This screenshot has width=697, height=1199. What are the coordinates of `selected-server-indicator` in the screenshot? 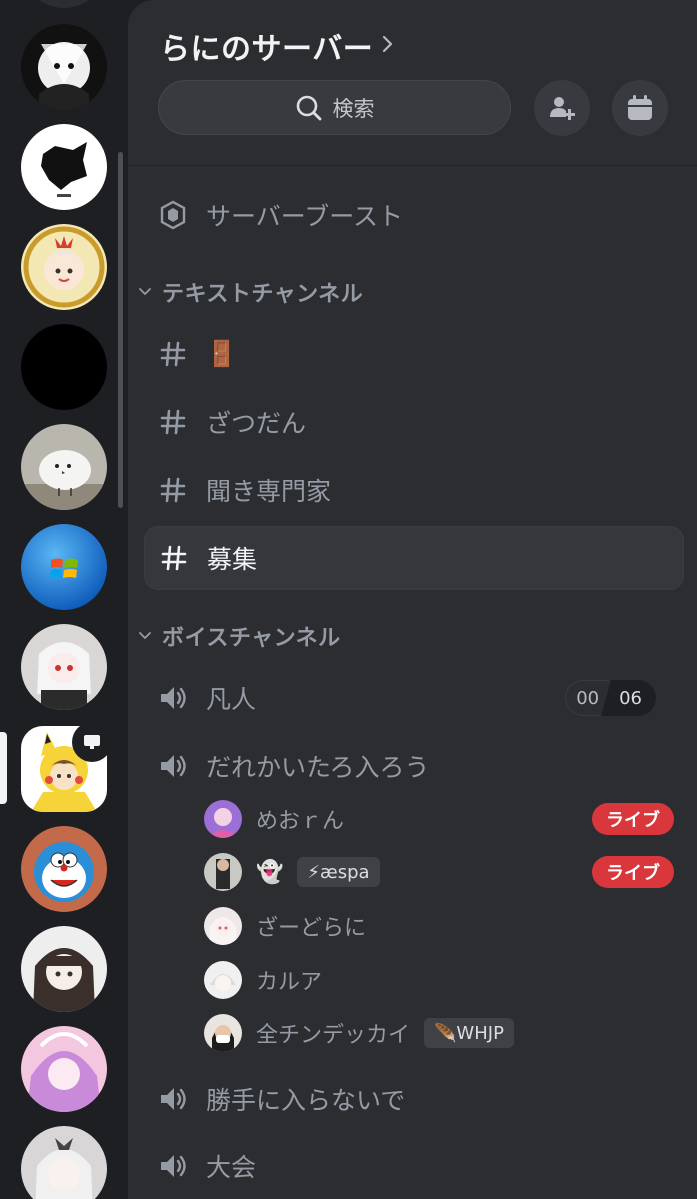 It's located at (3, 768).